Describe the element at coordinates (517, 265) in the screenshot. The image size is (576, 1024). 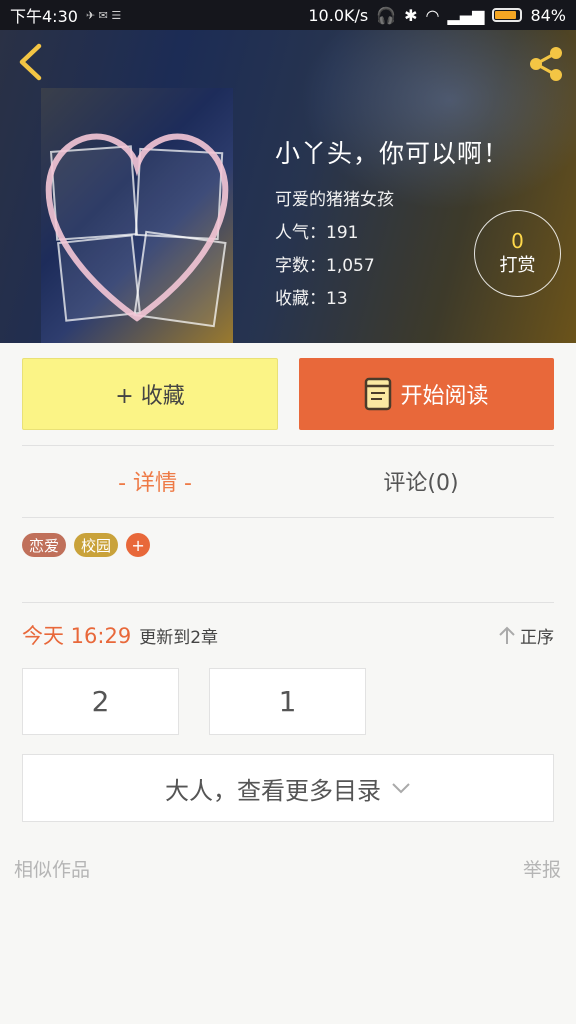
I see `tip-label: 打赏` at that location.